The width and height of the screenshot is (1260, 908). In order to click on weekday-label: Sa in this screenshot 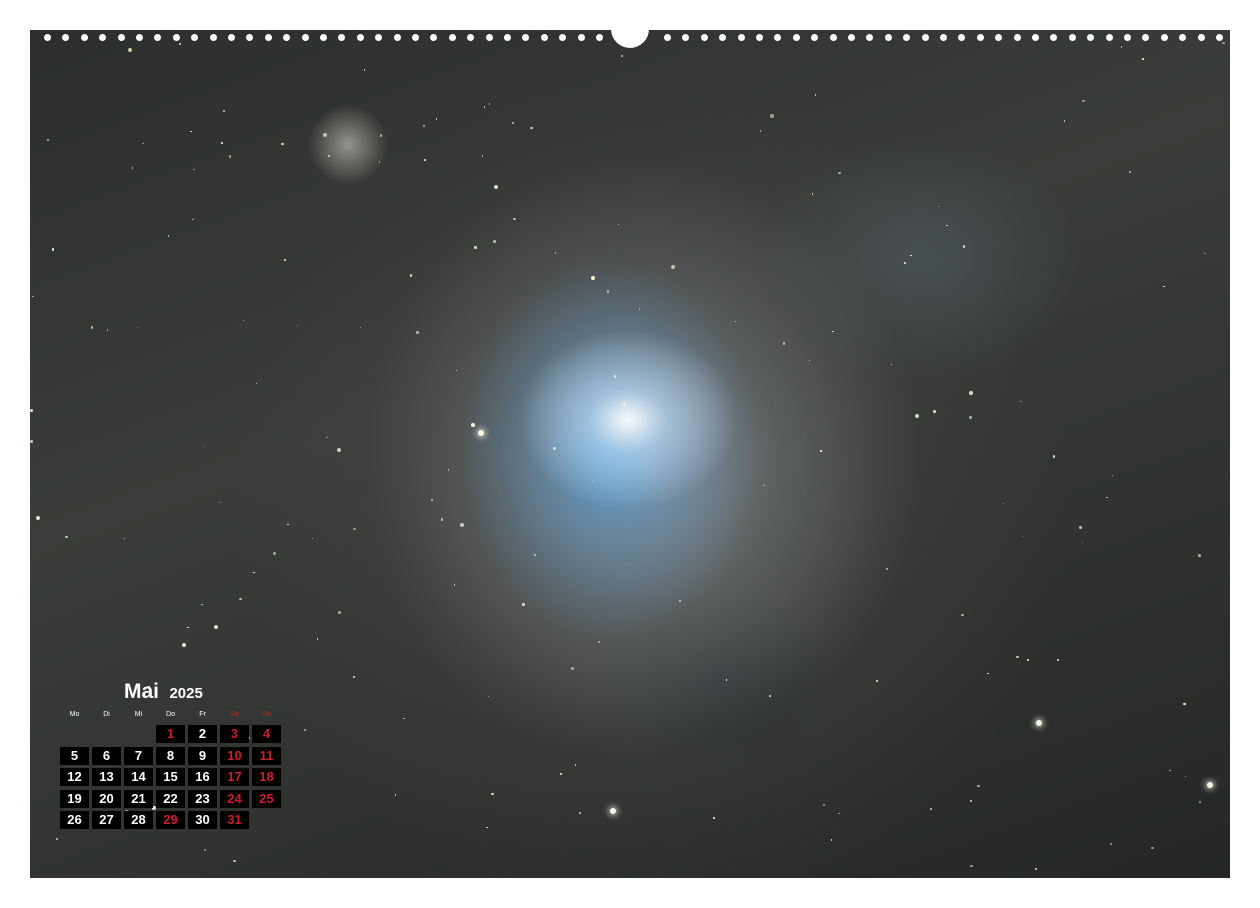, I will do `click(234, 714)`.